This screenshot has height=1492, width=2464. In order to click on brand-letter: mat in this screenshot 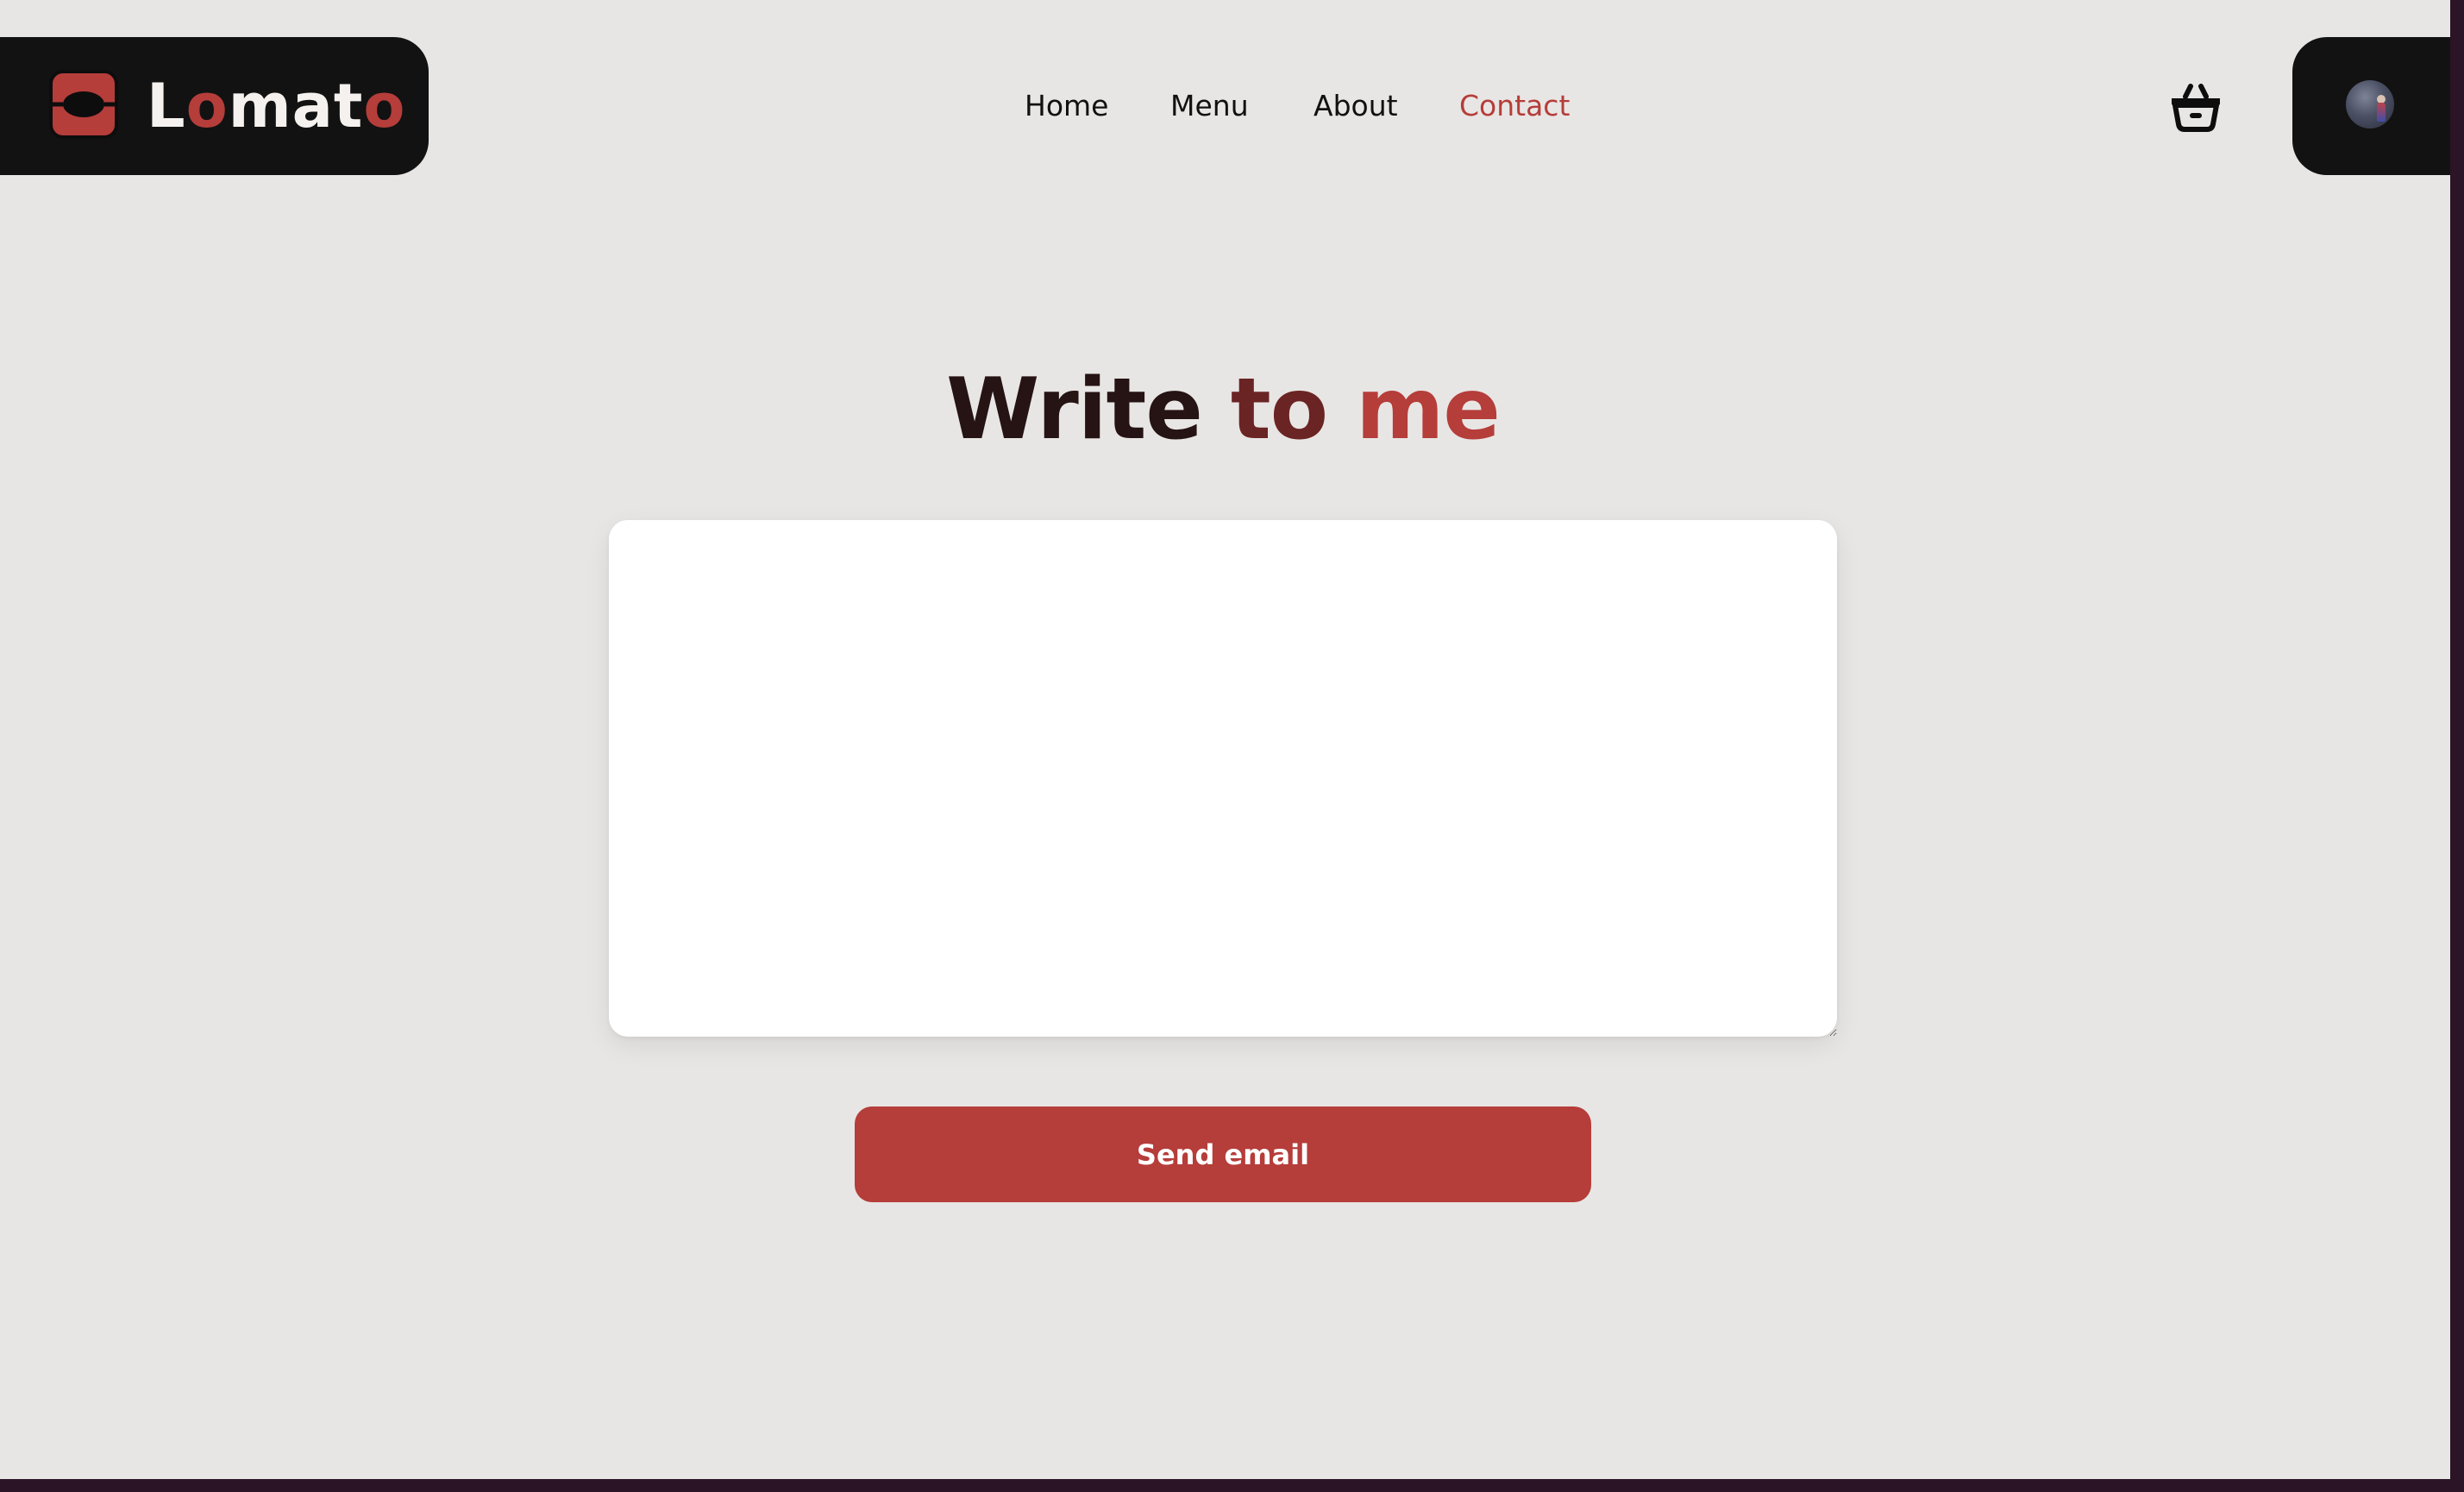, I will do `click(296, 106)`.